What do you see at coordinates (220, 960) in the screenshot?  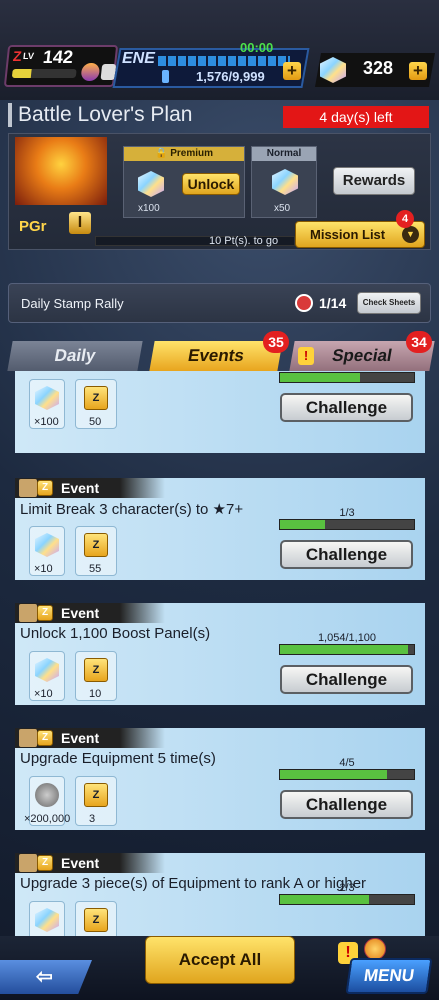 I see `accept-all-button: Accept All` at bounding box center [220, 960].